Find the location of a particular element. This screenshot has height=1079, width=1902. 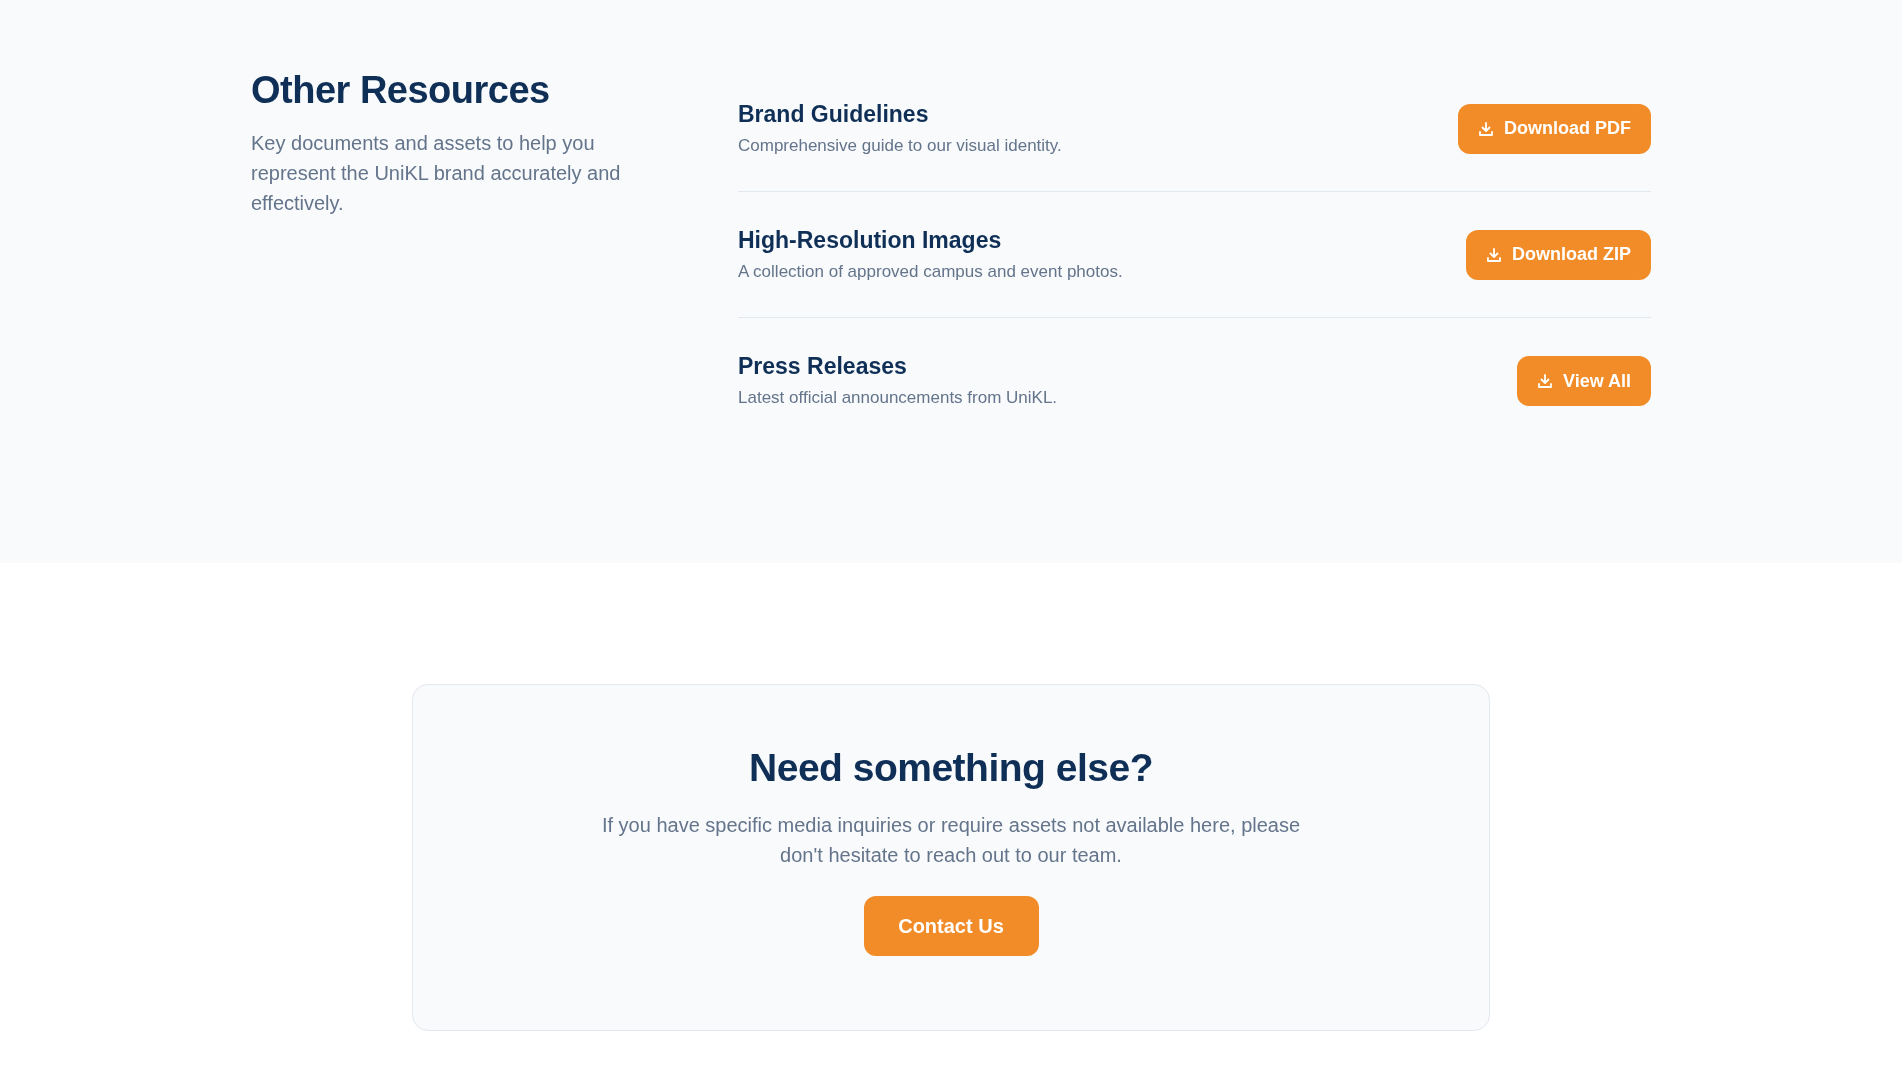

resource-title: Press Releases is located at coordinates (823, 366).